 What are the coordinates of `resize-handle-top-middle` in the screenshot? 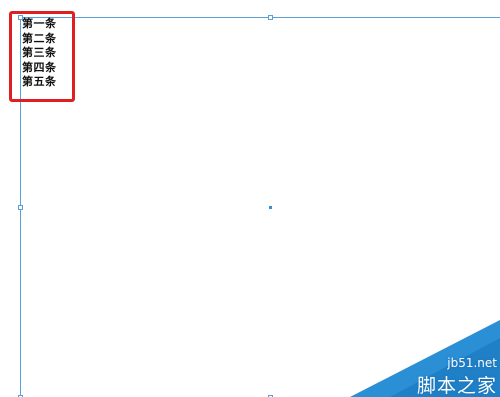 It's located at (270, 17).